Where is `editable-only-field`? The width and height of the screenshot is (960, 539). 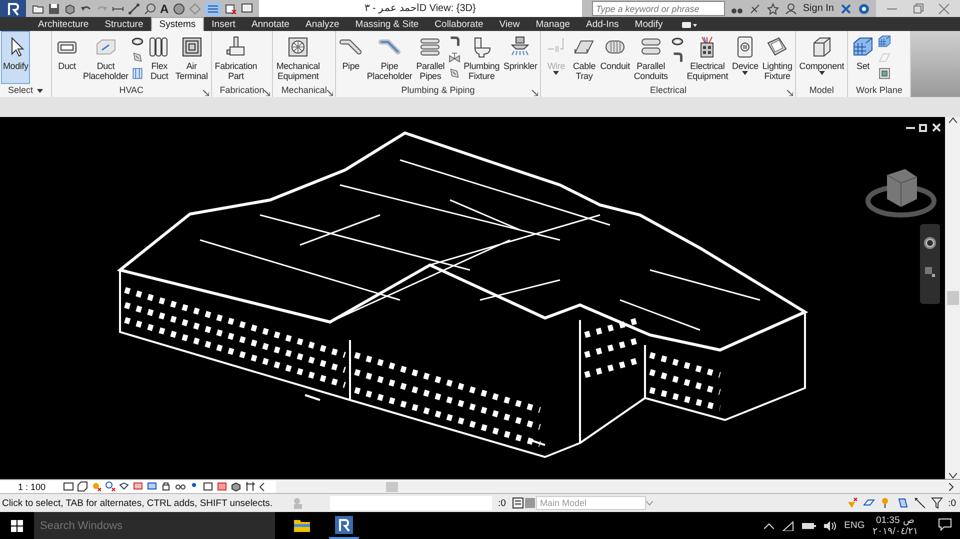
editable-only-field is located at coordinates (411, 503).